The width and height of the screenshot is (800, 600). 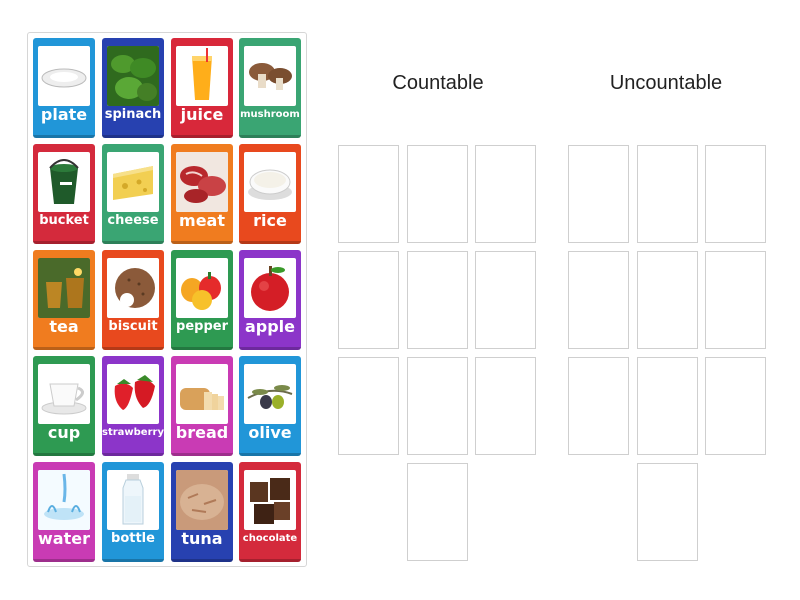 What do you see at coordinates (202, 394) in the screenshot?
I see `bread-icon` at bounding box center [202, 394].